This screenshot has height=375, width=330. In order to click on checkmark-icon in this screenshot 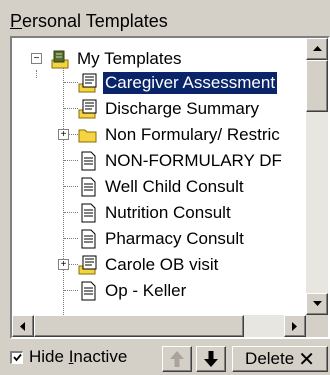, I will do `click(17, 357)`.